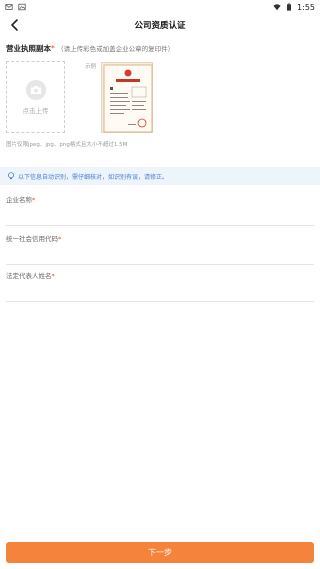 This screenshot has height=569, width=320. What do you see at coordinates (160, 552) in the screenshot?
I see `next-button: 下一步` at bounding box center [160, 552].